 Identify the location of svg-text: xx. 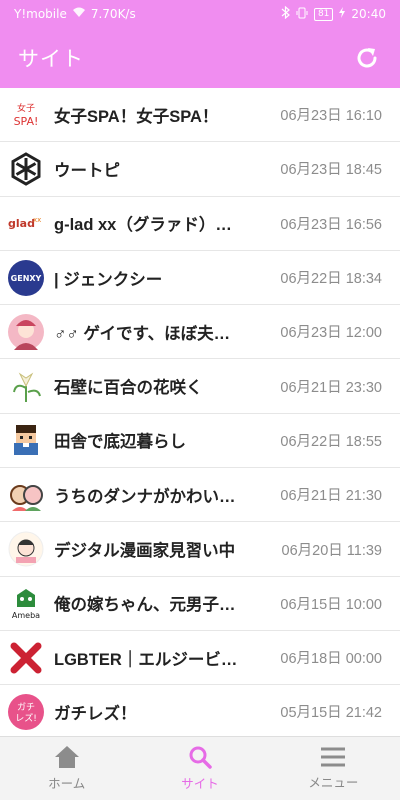
(37, 220).